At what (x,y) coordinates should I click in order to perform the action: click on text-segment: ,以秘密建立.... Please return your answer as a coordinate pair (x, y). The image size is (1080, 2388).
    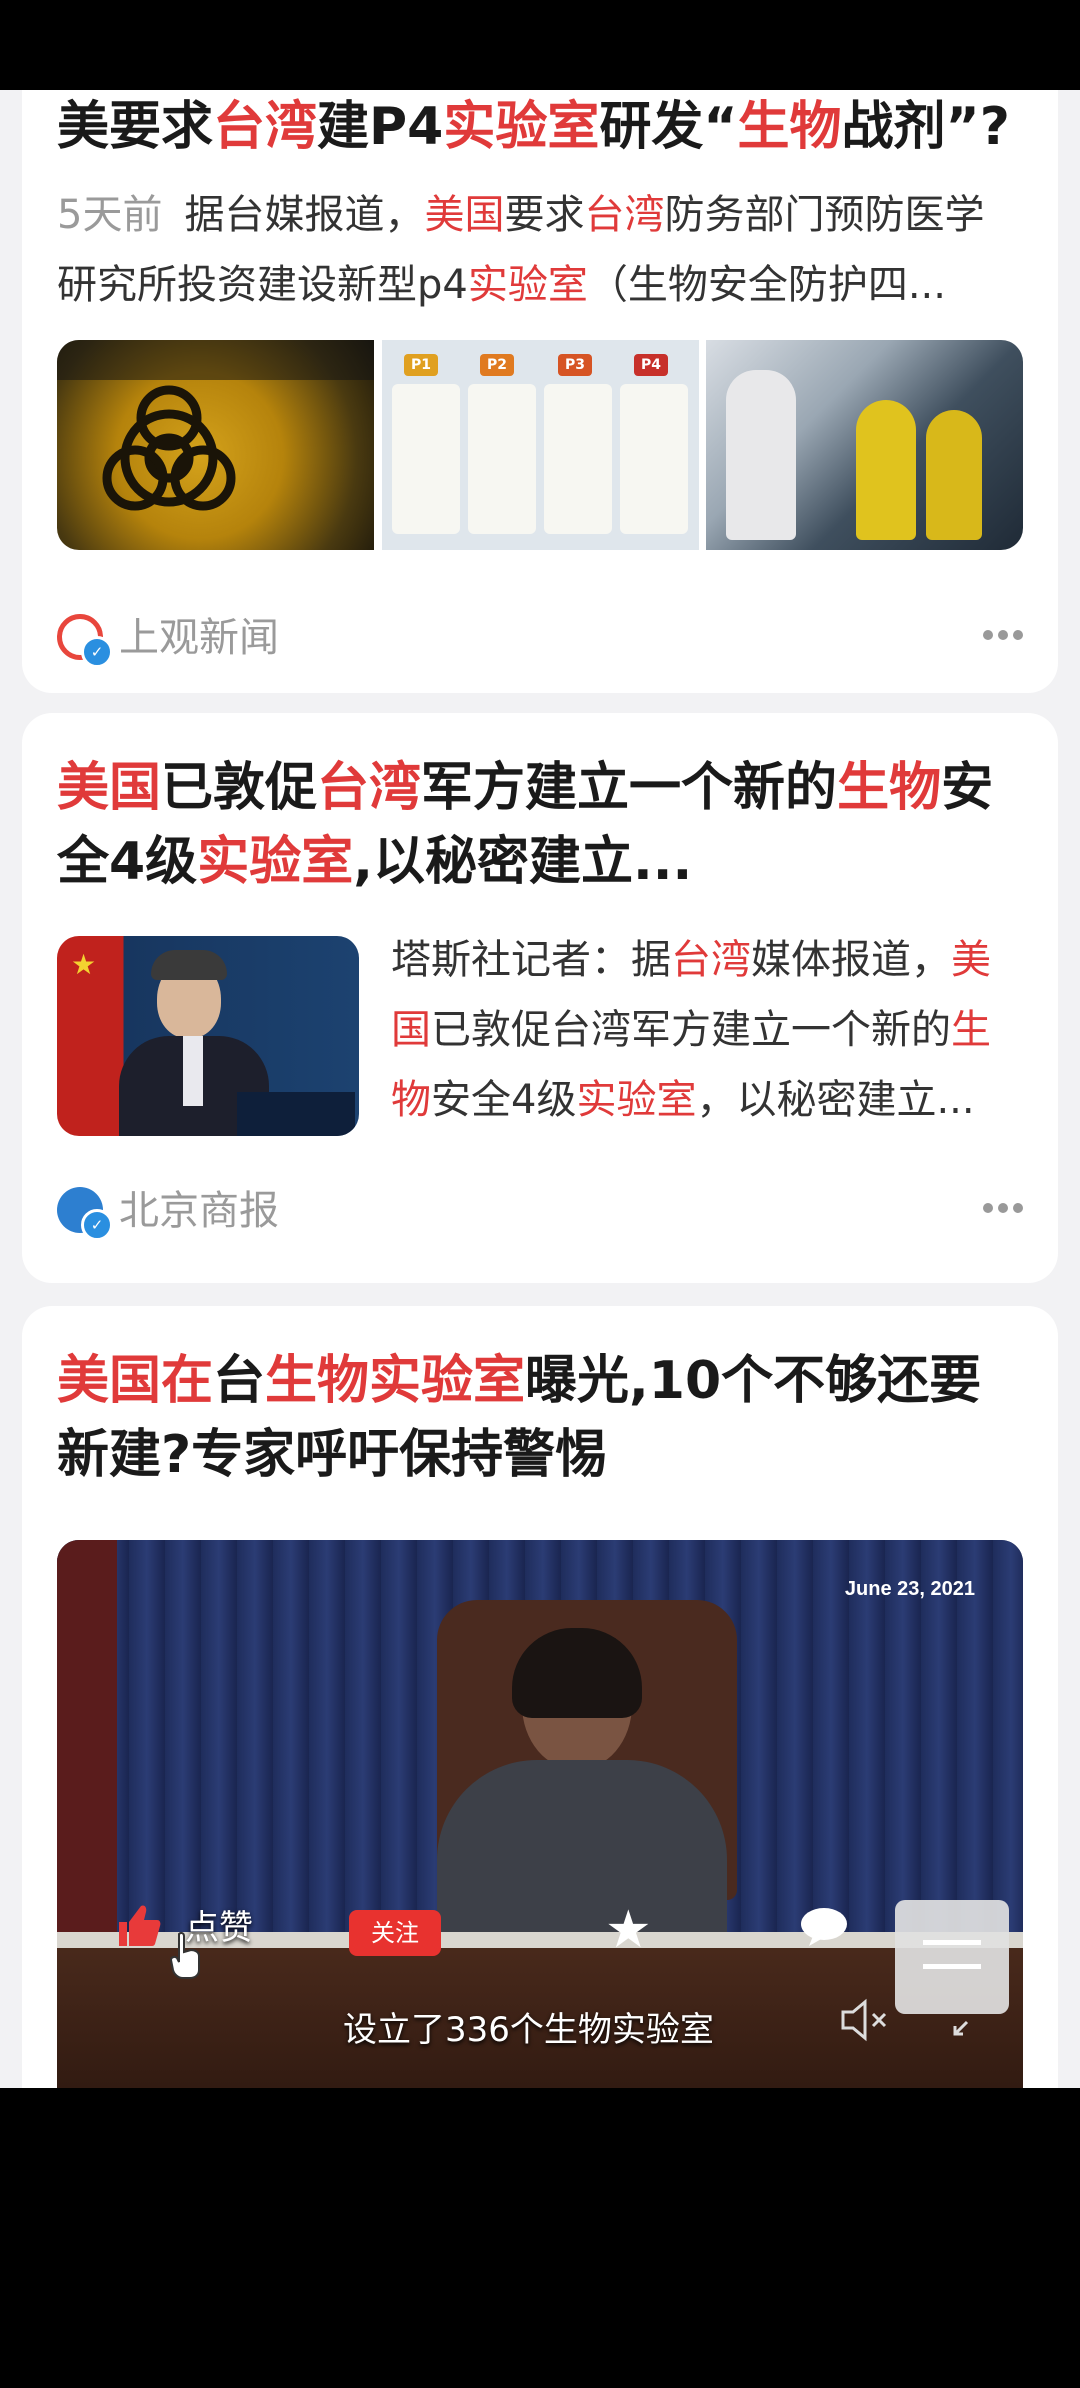
    Looking at the image, I should click on (523, 862).